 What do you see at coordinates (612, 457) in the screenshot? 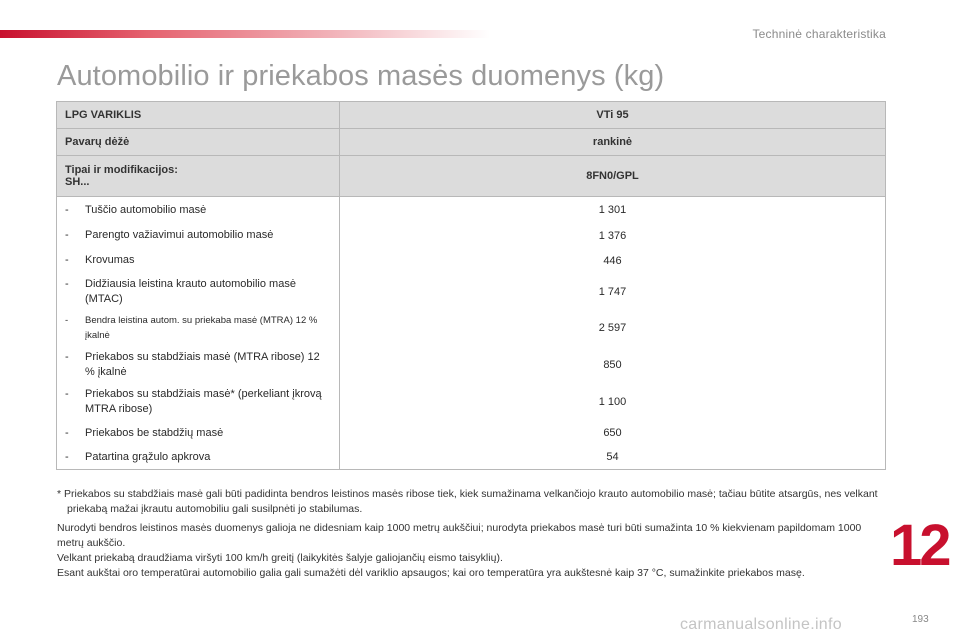
I see `row-value: 54` at bounding box center [612, 457].